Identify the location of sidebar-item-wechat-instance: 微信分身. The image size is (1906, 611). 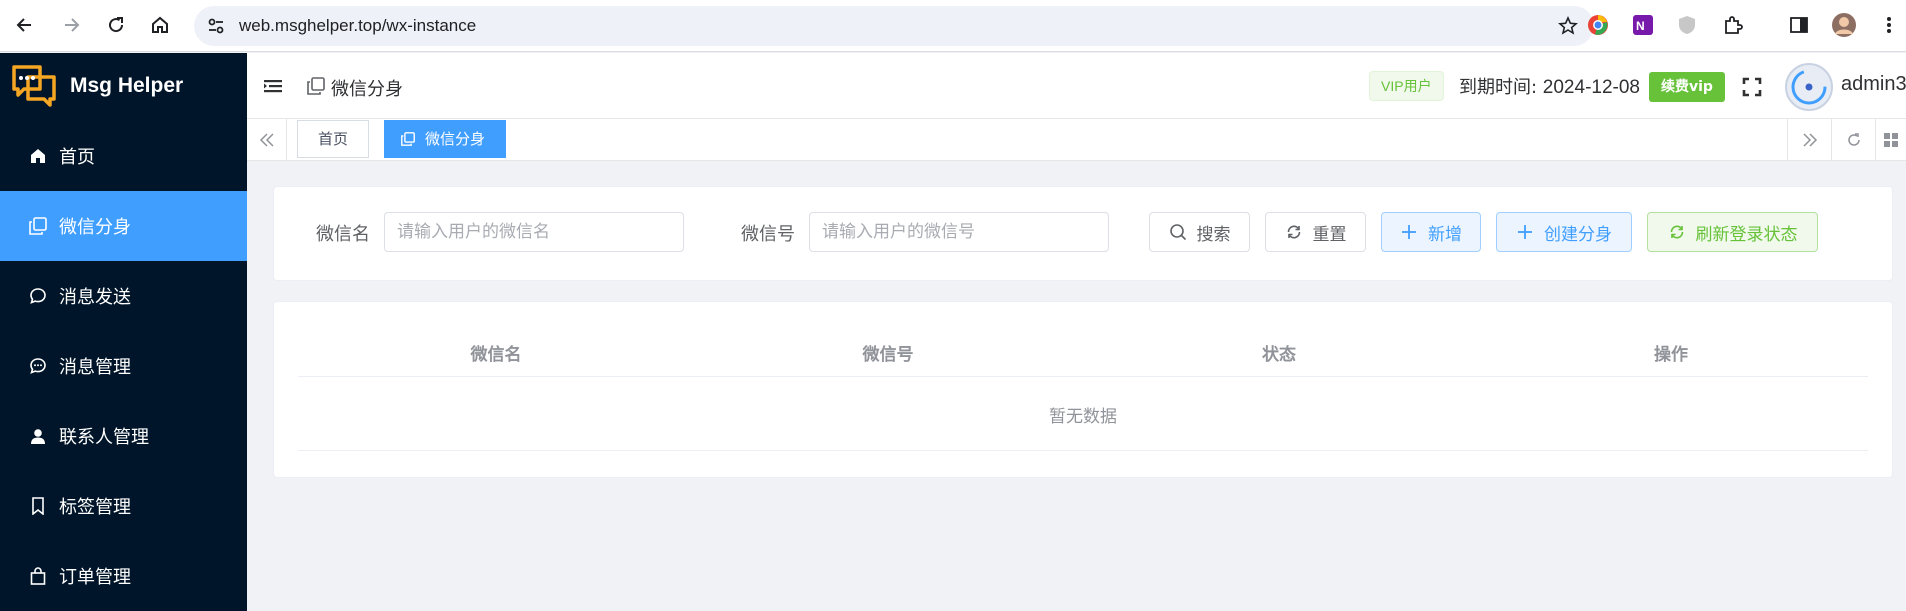
(123, 226).